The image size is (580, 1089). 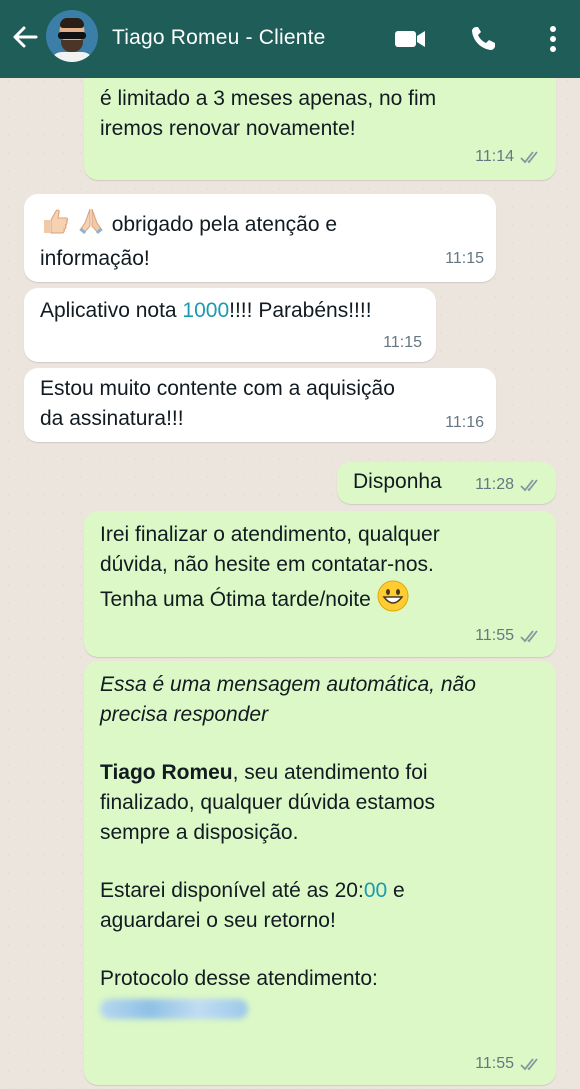 What do you see at coordinates (228, 128) in the screenshot?
I see `message-line: iremos renovar novamente!` at bounding box center [228, 128].